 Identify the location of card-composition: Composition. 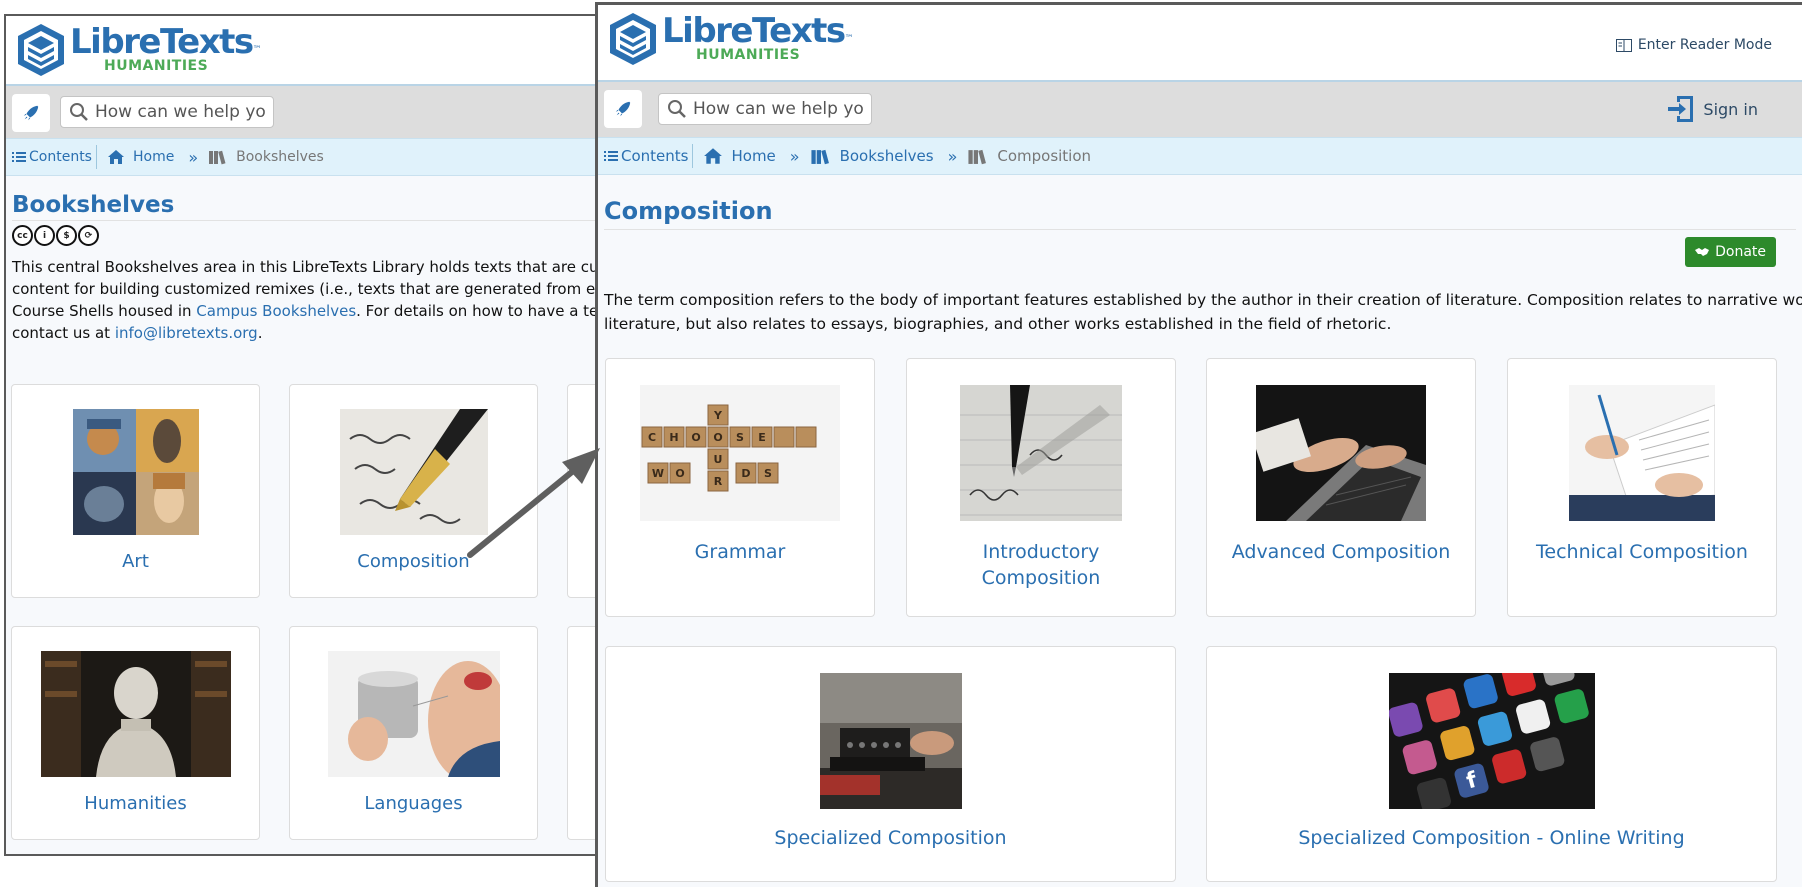
(413, 491).